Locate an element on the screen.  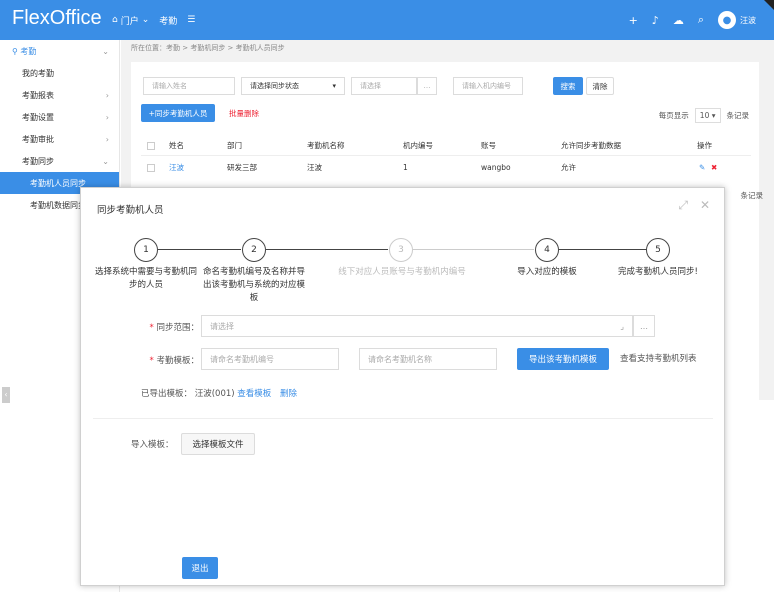
row-dept: 研发三部 is located at coordinates (242, 167).